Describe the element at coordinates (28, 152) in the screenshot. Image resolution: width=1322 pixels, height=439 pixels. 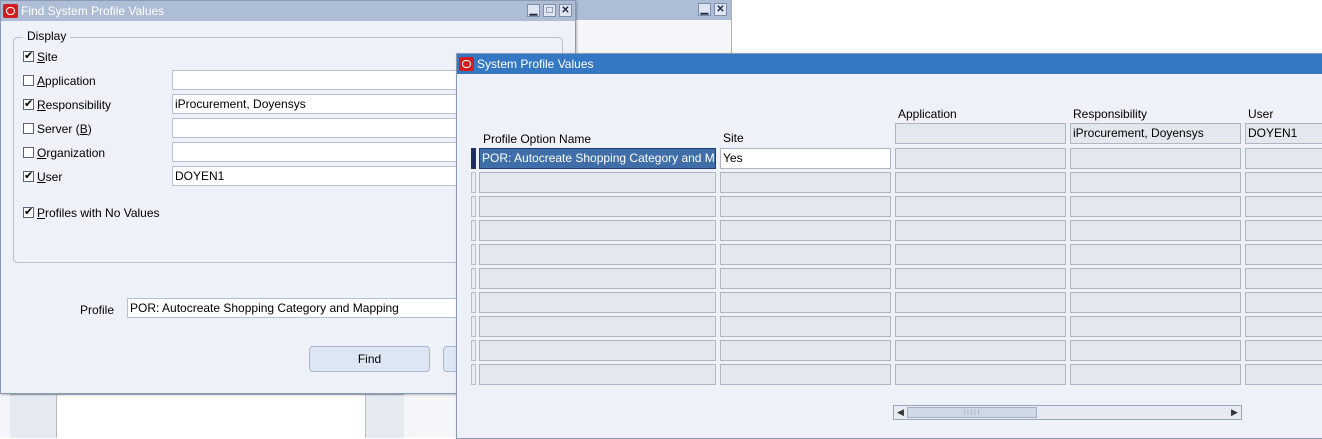
I see `organization-checkbox` at that location.